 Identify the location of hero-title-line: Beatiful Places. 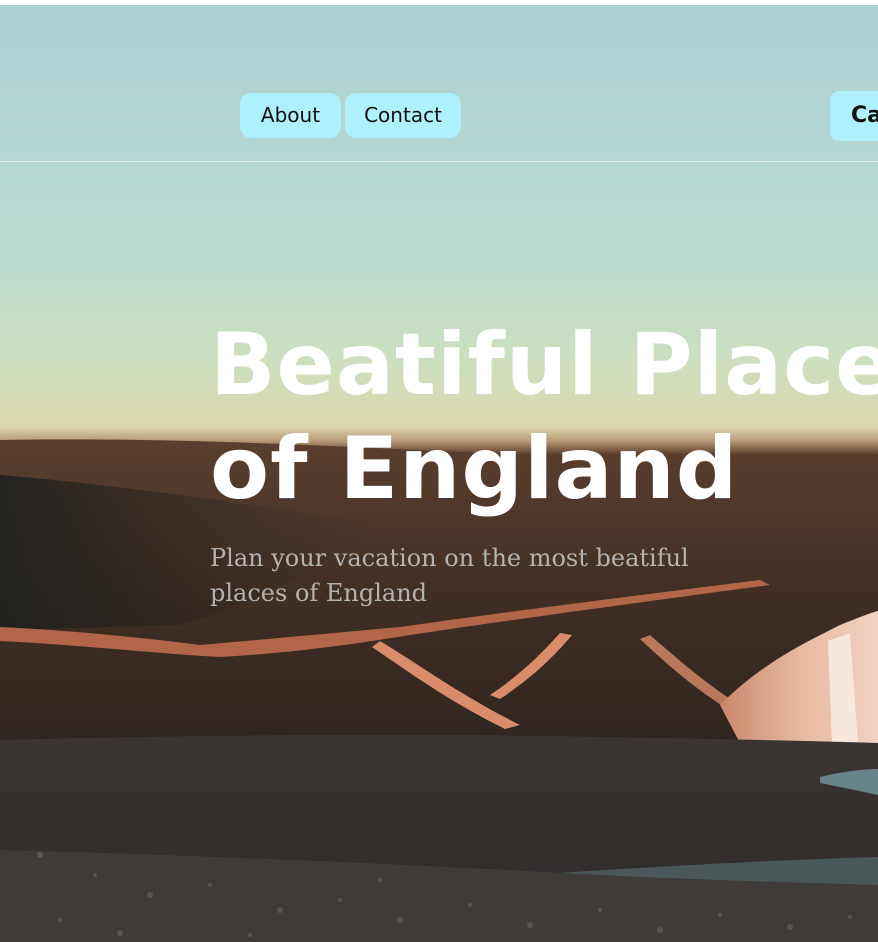
(544, 365).